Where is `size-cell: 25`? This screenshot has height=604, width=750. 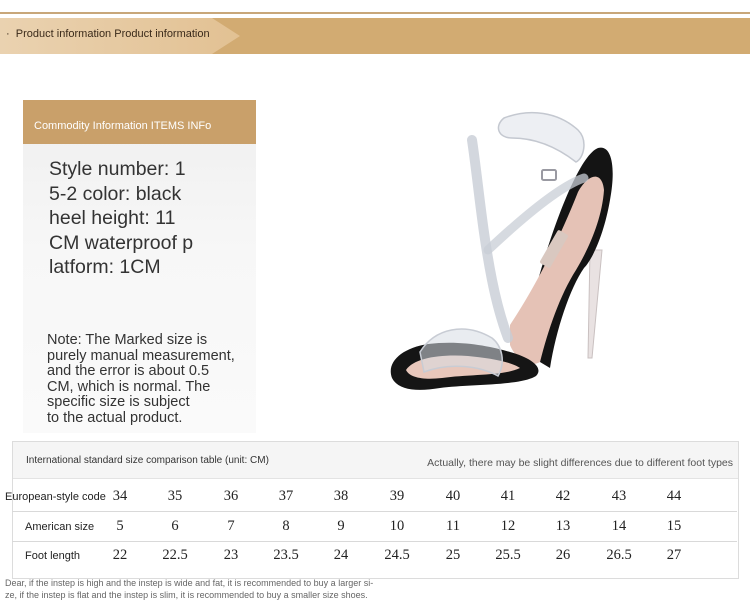 size-cell: 25 is located at coordinates (453, 555).